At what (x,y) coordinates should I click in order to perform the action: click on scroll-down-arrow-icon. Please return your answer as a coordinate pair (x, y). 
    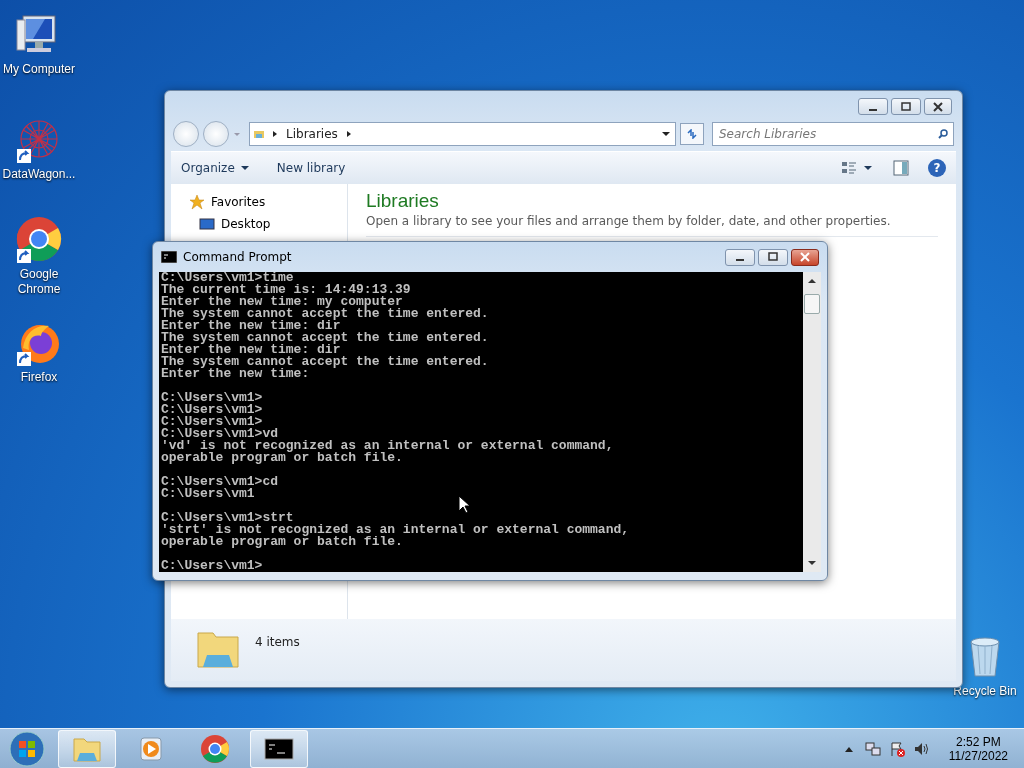
    Looking at the image, I should click on (812, 563).